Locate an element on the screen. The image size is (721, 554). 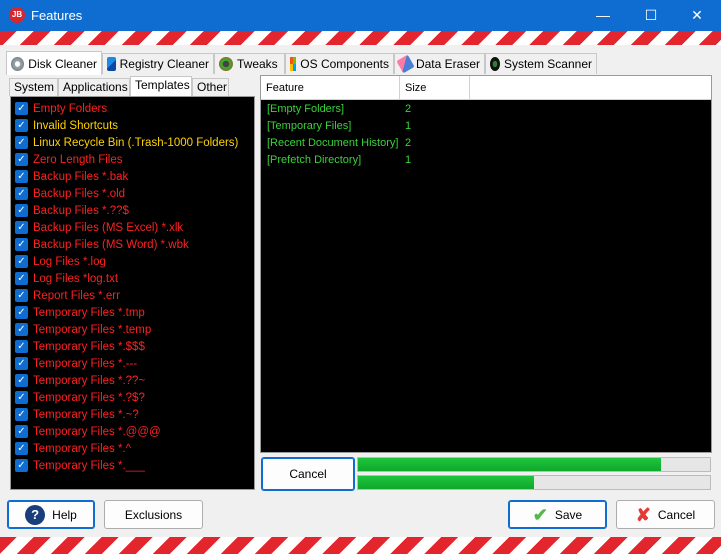
cancel-button: ✘ Cancel is located at coordinates (665, 514).